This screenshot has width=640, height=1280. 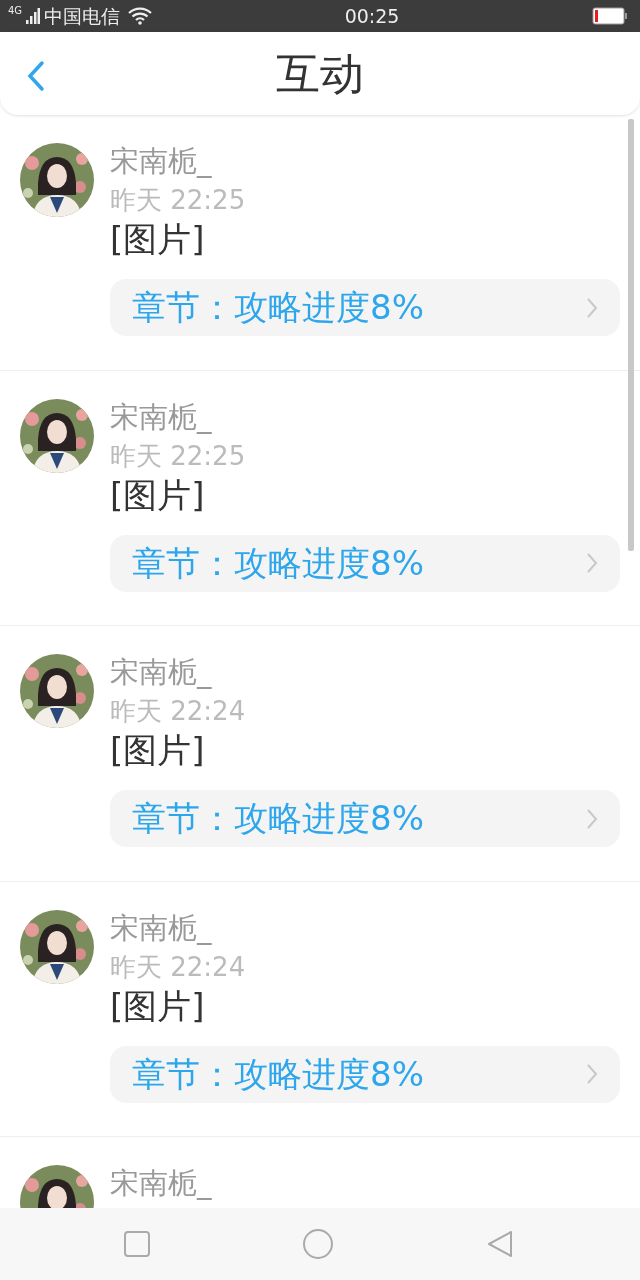 I want to click on battery-icon, so click(x=610, y=16).